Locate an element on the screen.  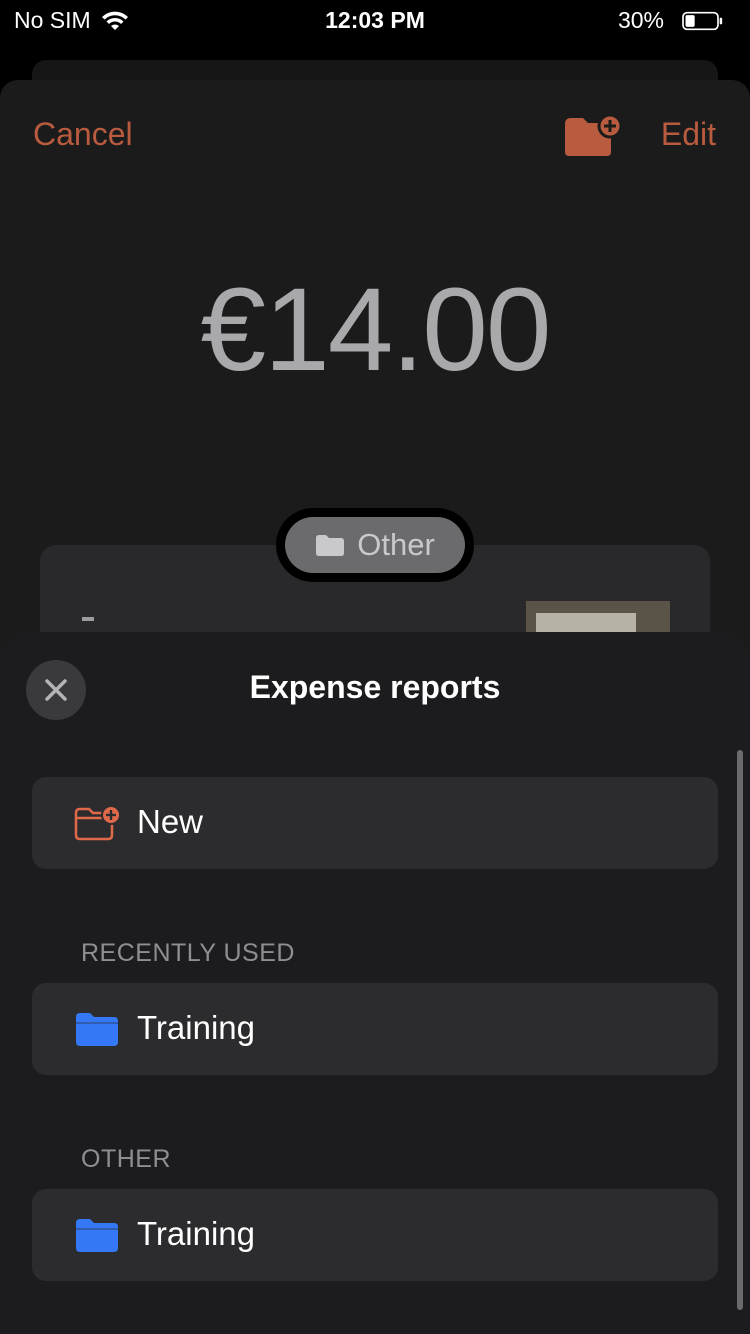
status-bar: No SIM 12:03 PM 30% is located at coordinates (375, 20).